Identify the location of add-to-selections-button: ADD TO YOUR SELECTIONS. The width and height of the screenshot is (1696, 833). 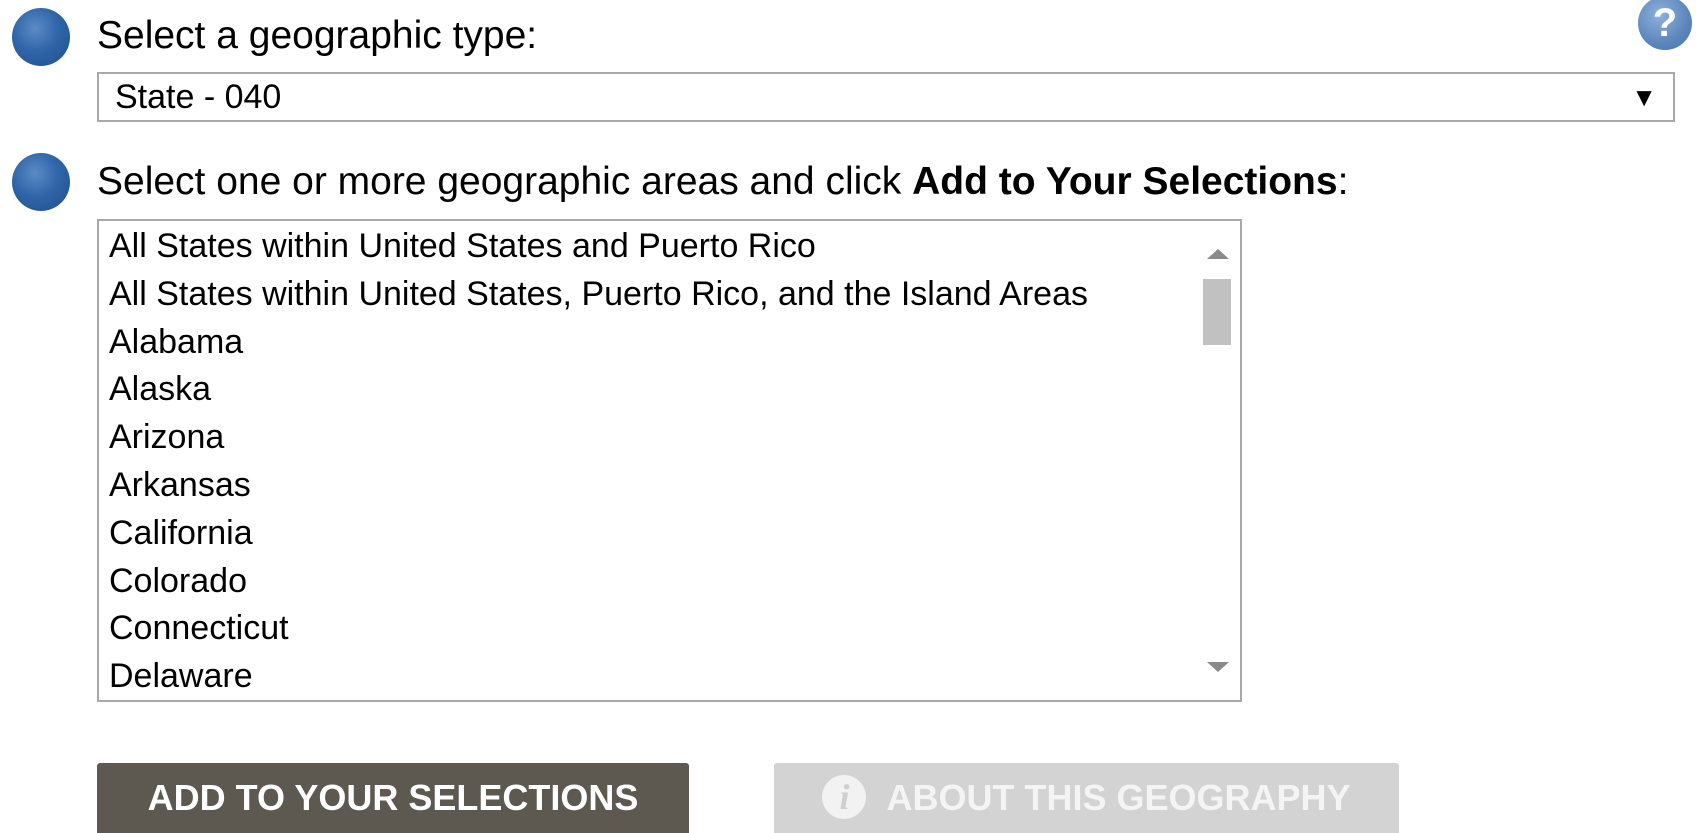
(393, 798).